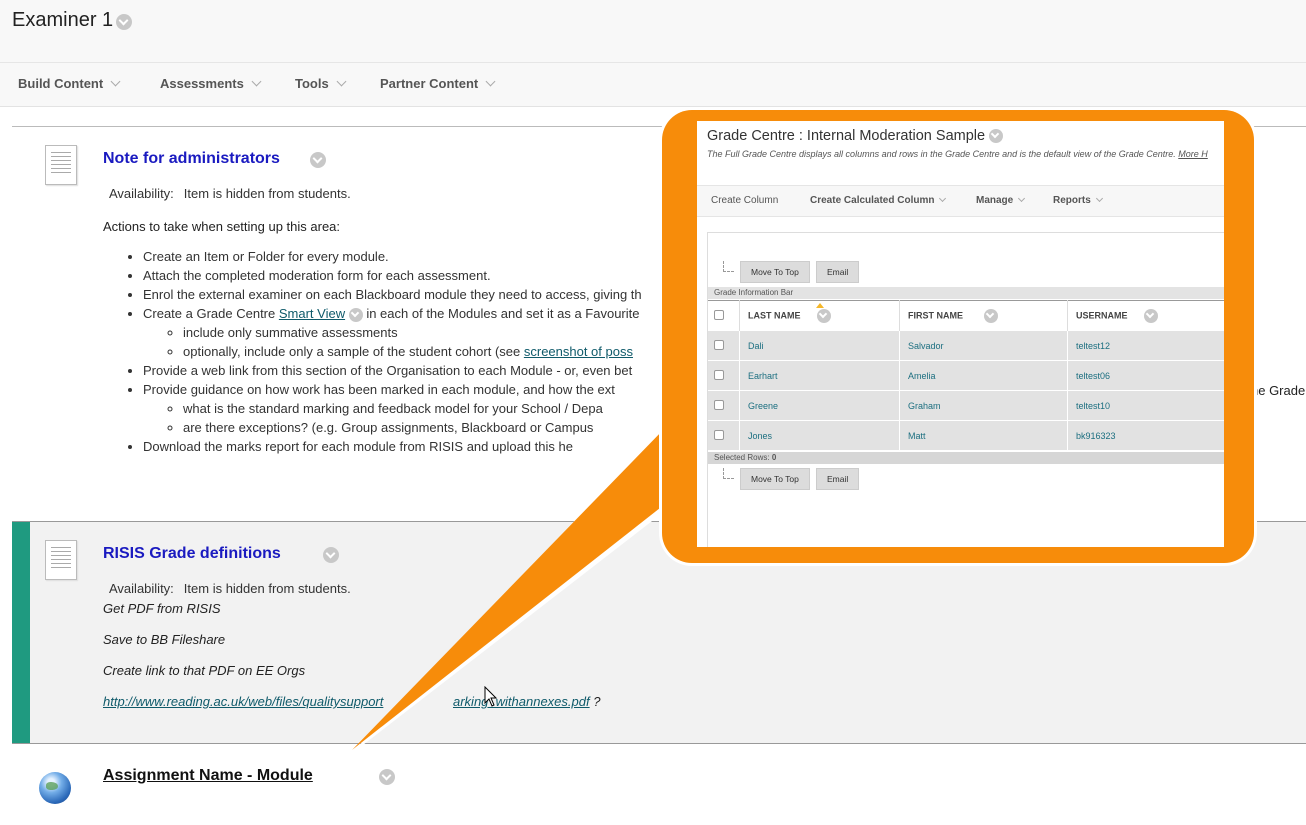 This screenshot has width=1306, height=825. What do you see at coordinates (966, 315) in the screenshot?
I see `table-header-row: LAST NAME FIRST NAME USERNAME` at bounding box center [966, 315].